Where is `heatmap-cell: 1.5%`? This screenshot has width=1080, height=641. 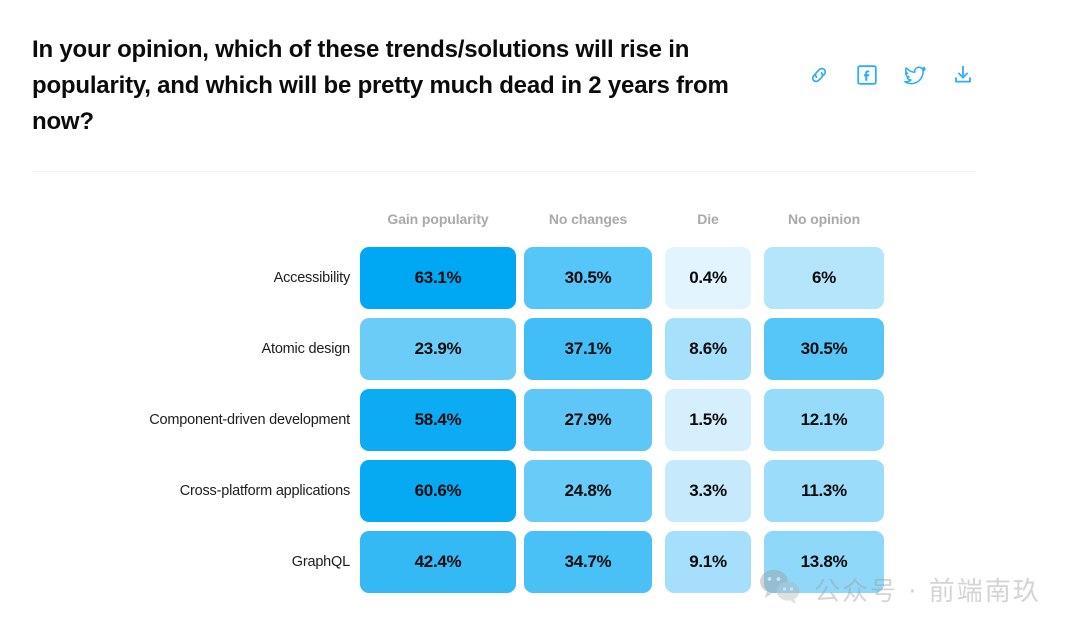 heatmap-cell: 1.5% is located at coordinates (708, 419).